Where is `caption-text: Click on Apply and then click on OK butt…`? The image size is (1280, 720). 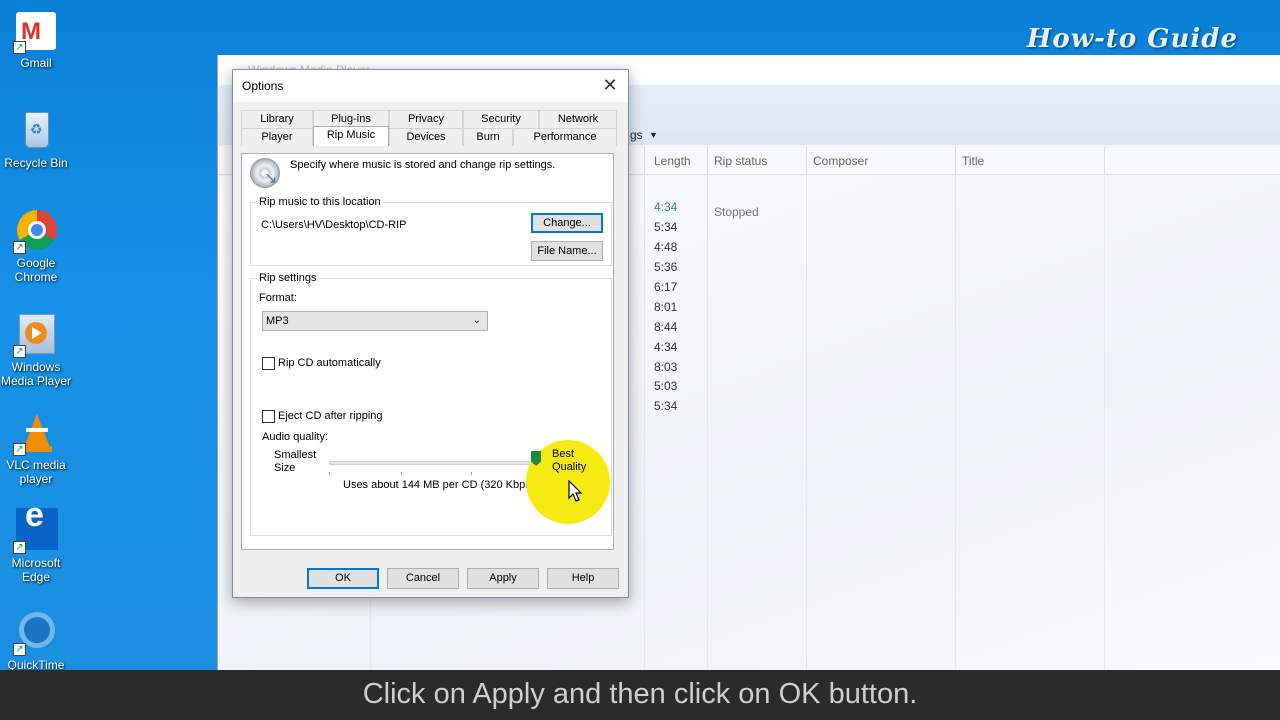
caption-text: Click on Apply and then click on OK butt… is located at coordinates (640, 694).